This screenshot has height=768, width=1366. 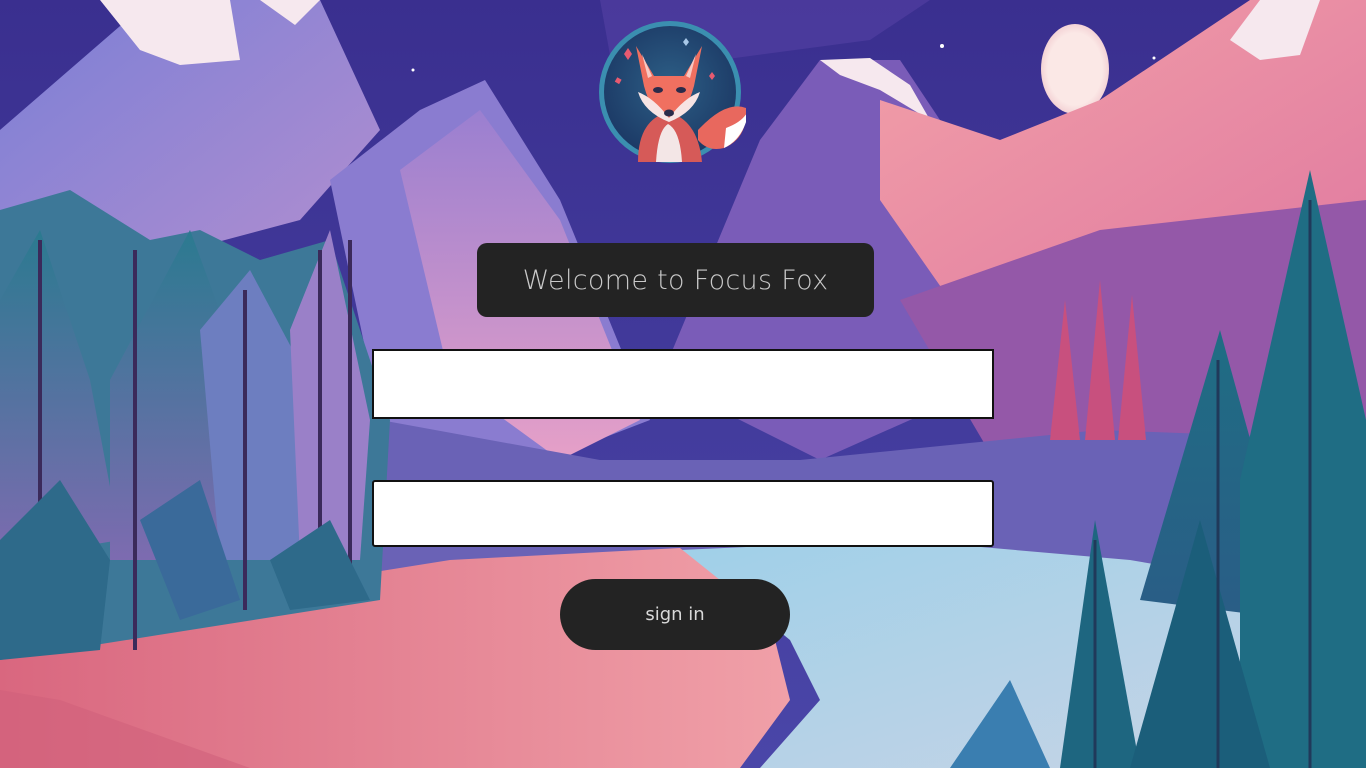 What do you see at coordinates (672, 92) in the screenshot?
I see `fox-logo-icon` at bounding box center [672, 92].